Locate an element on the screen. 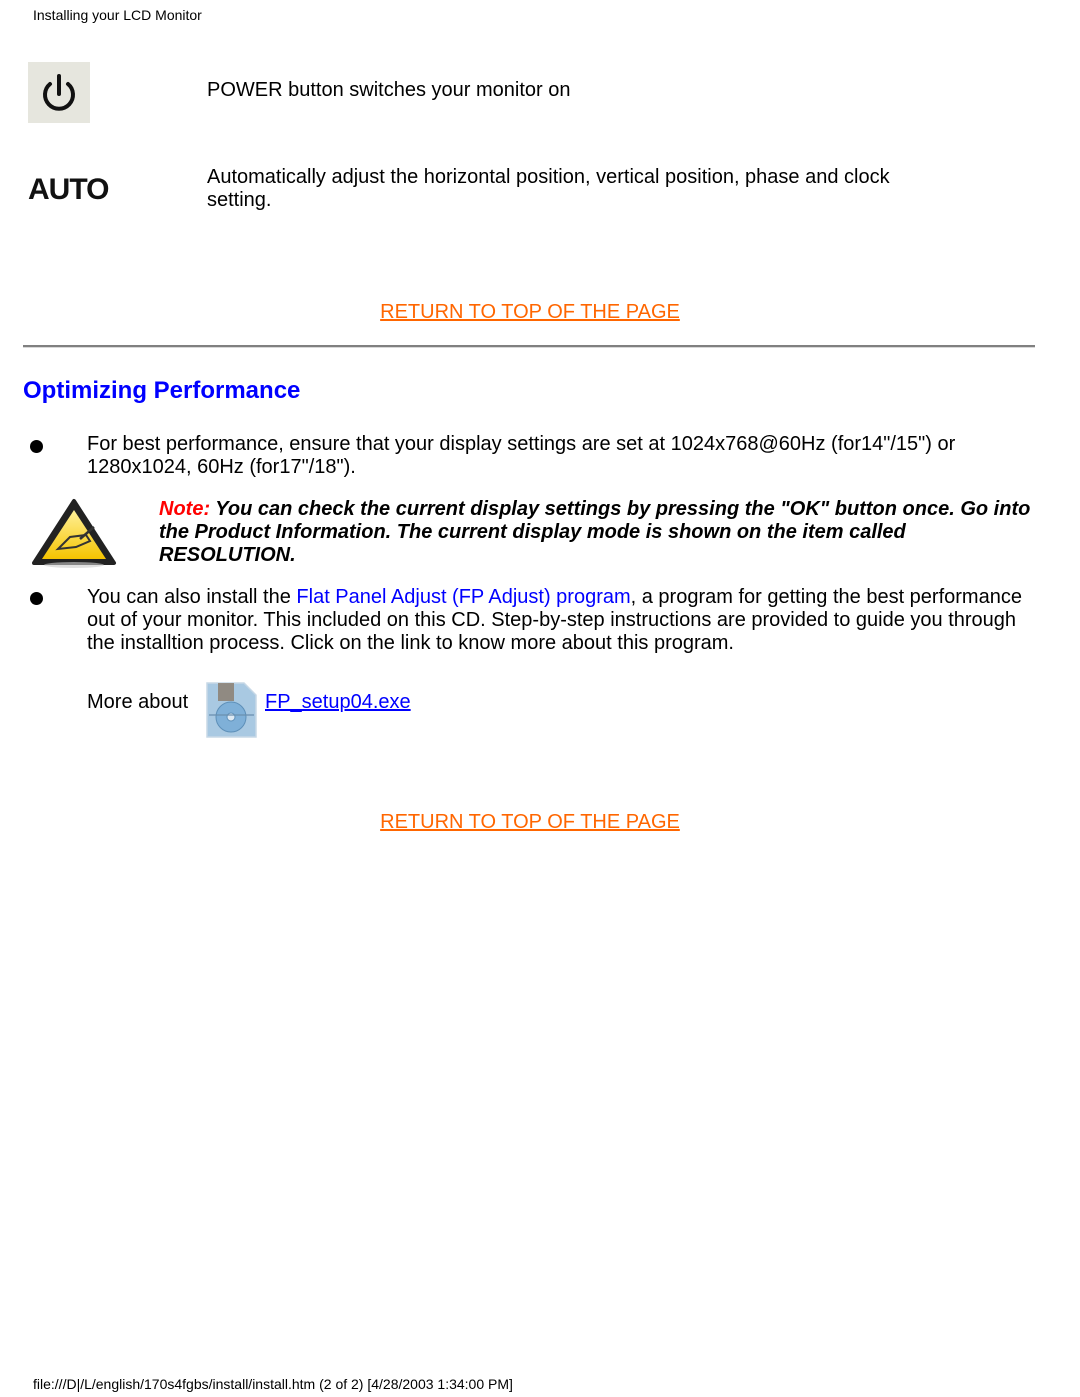 The height and width of the screenshot is (1397, 1080). fp-adjust-text-before: You can also install the is located at coordinates (192, 597).